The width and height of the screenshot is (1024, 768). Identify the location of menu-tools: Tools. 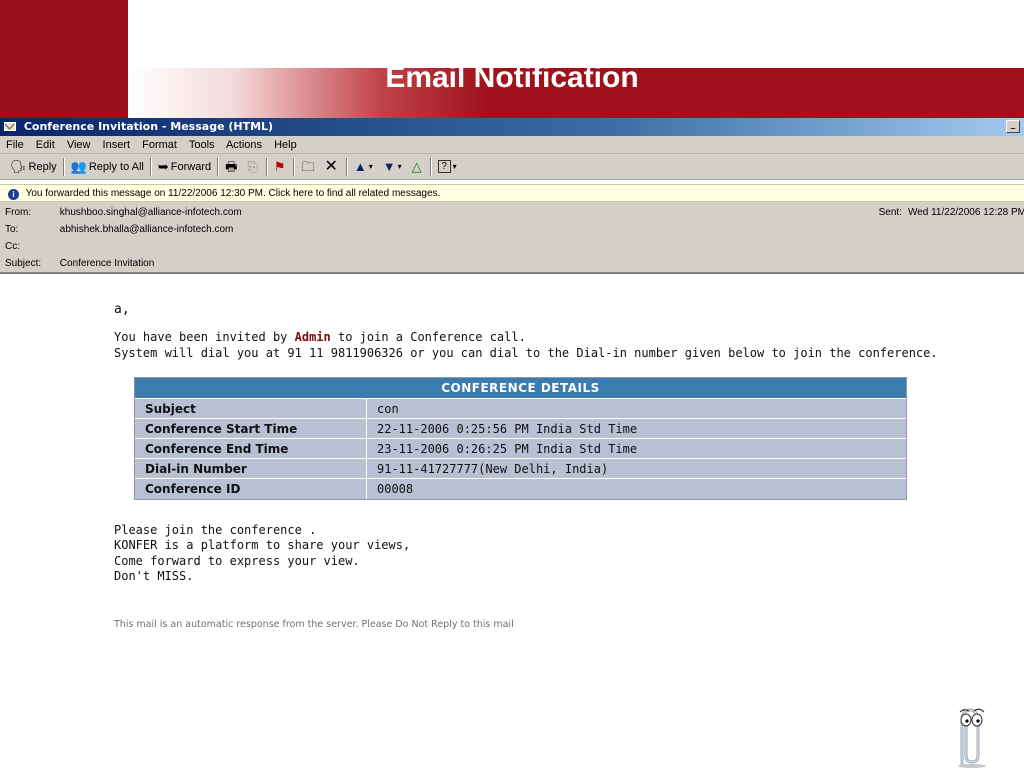
(202, 145).